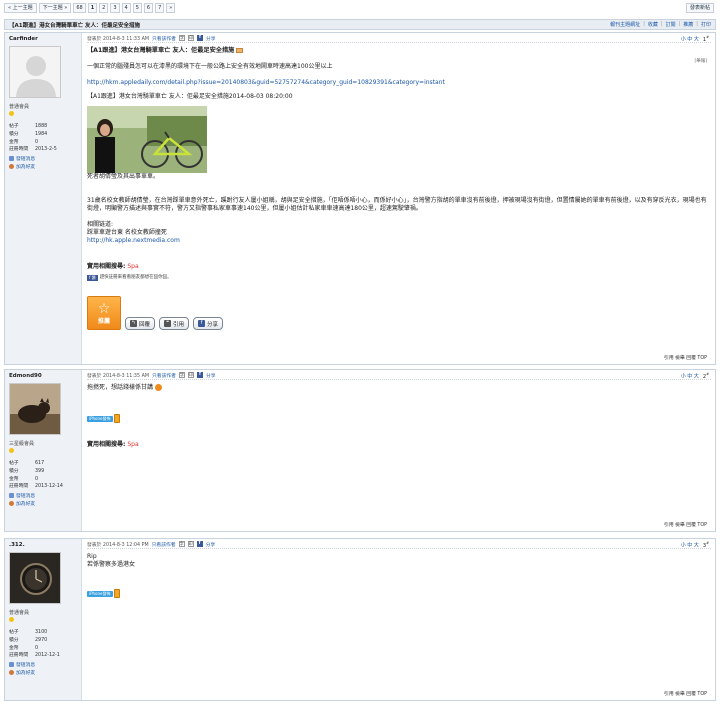  I want to click on top-navigation-bar: « 上一主題 下一主題 » 68 1 2 3 4 5 6 7 » 發表新帖, so click(360, 9).